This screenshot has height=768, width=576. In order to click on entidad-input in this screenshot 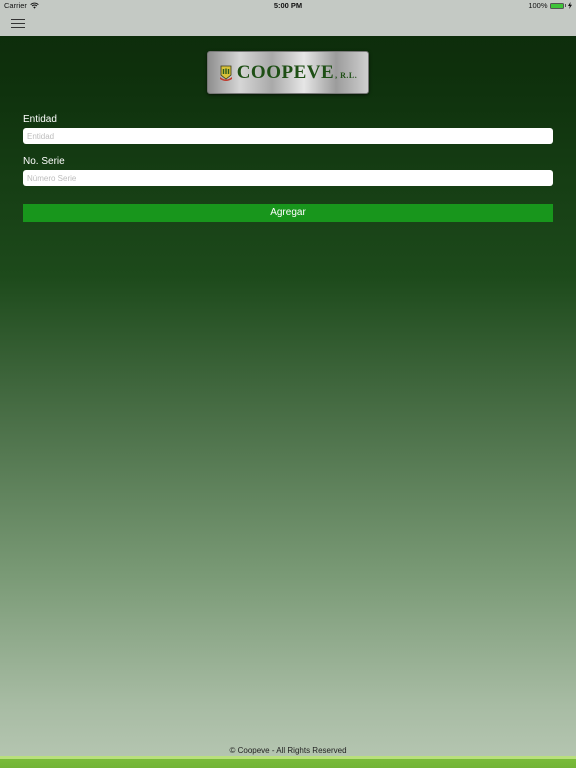, I will do `click(288, 136)`.